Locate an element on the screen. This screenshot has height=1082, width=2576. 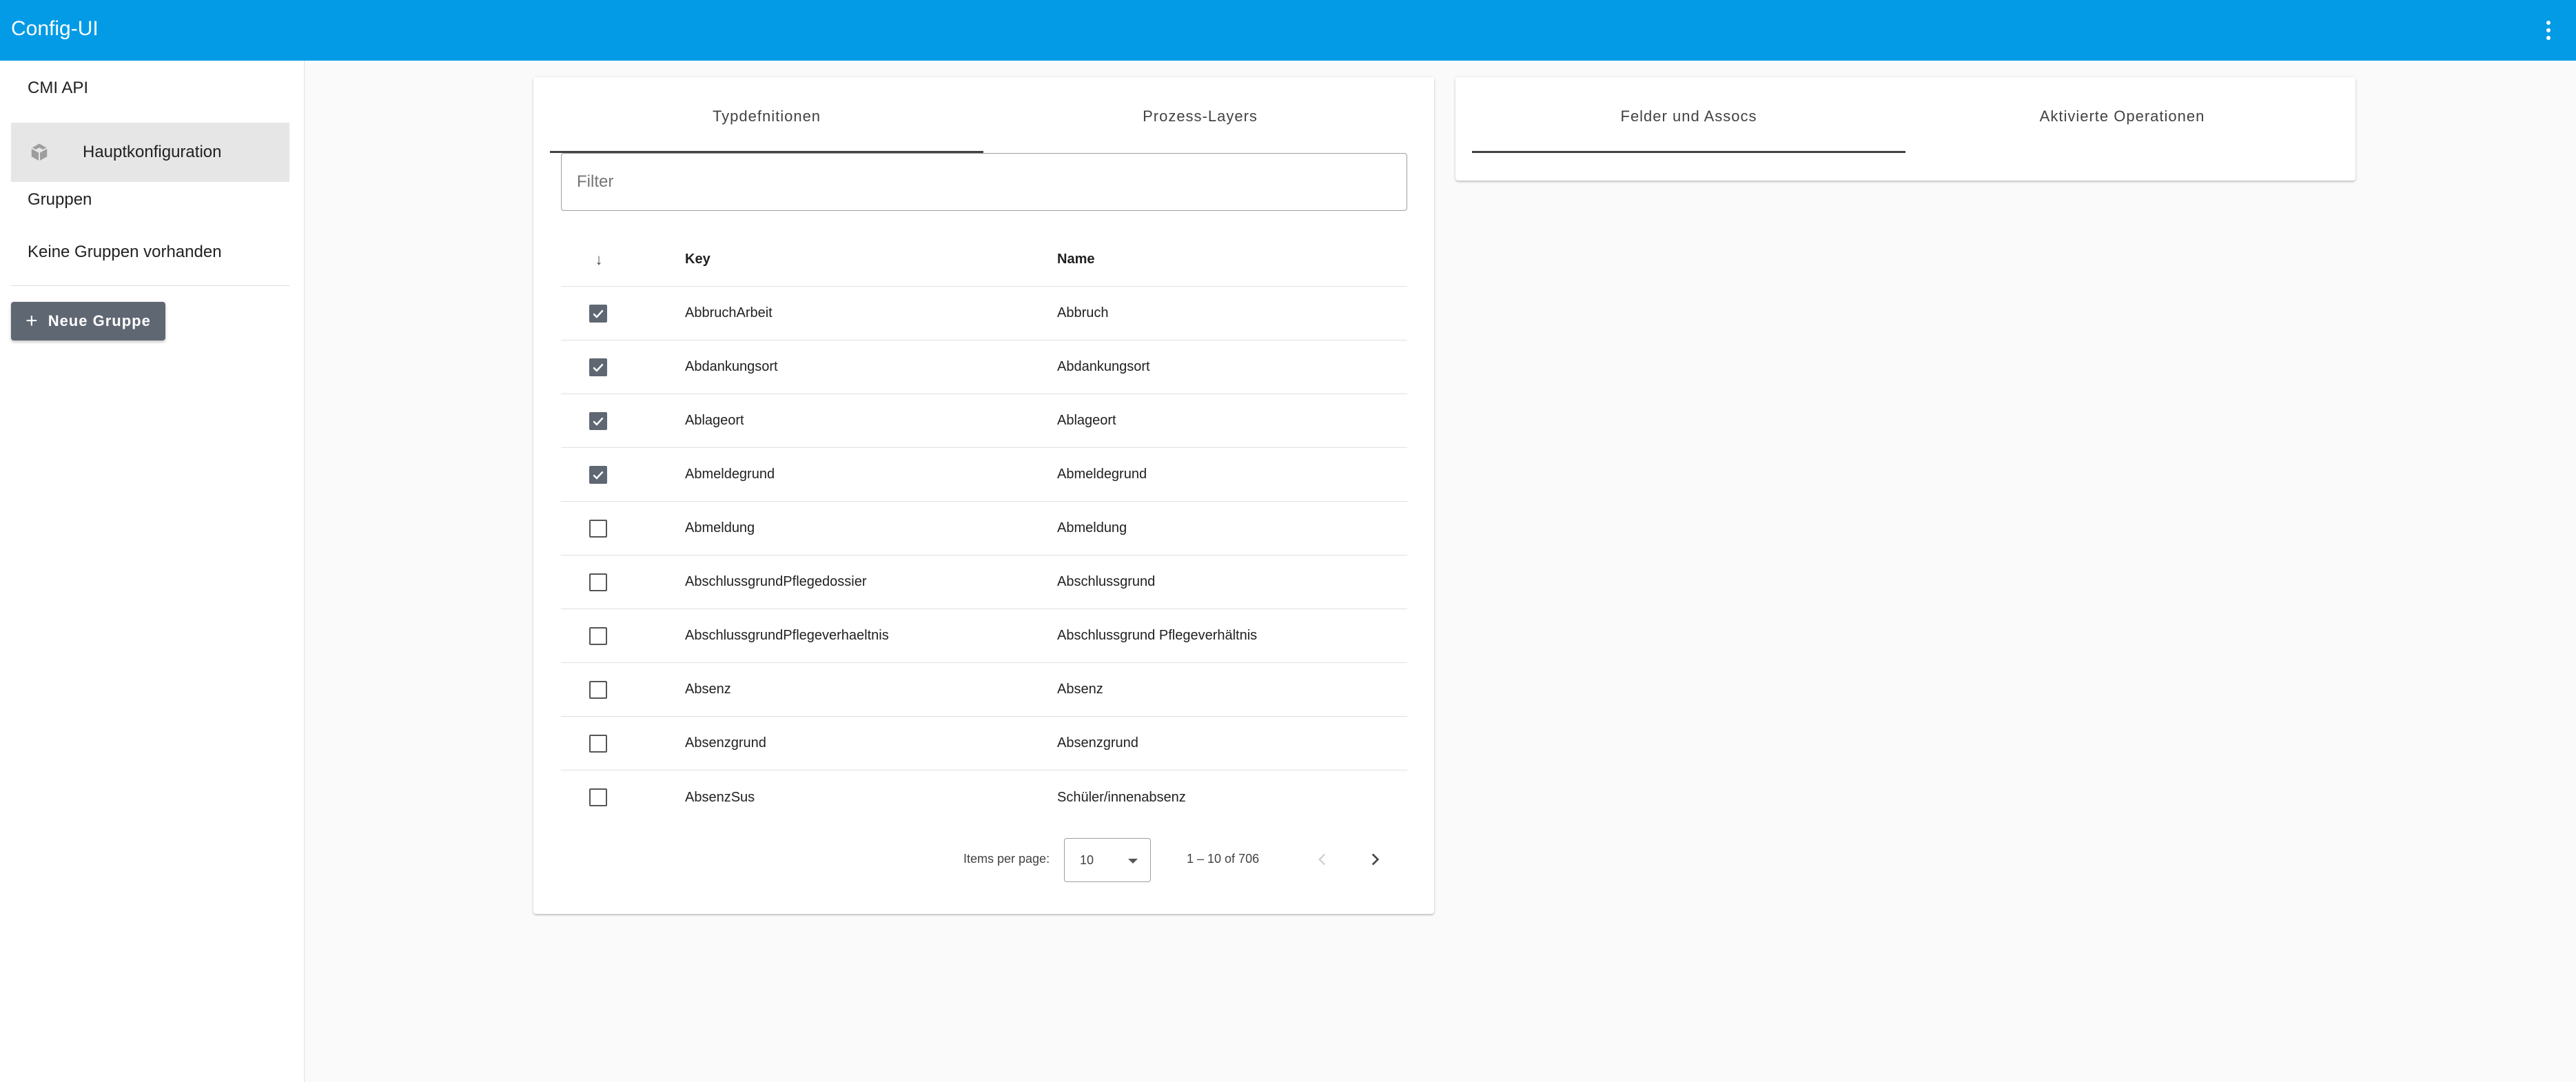
new-group-button-label: Neue Gruppe is located at coordinates (99, 320).